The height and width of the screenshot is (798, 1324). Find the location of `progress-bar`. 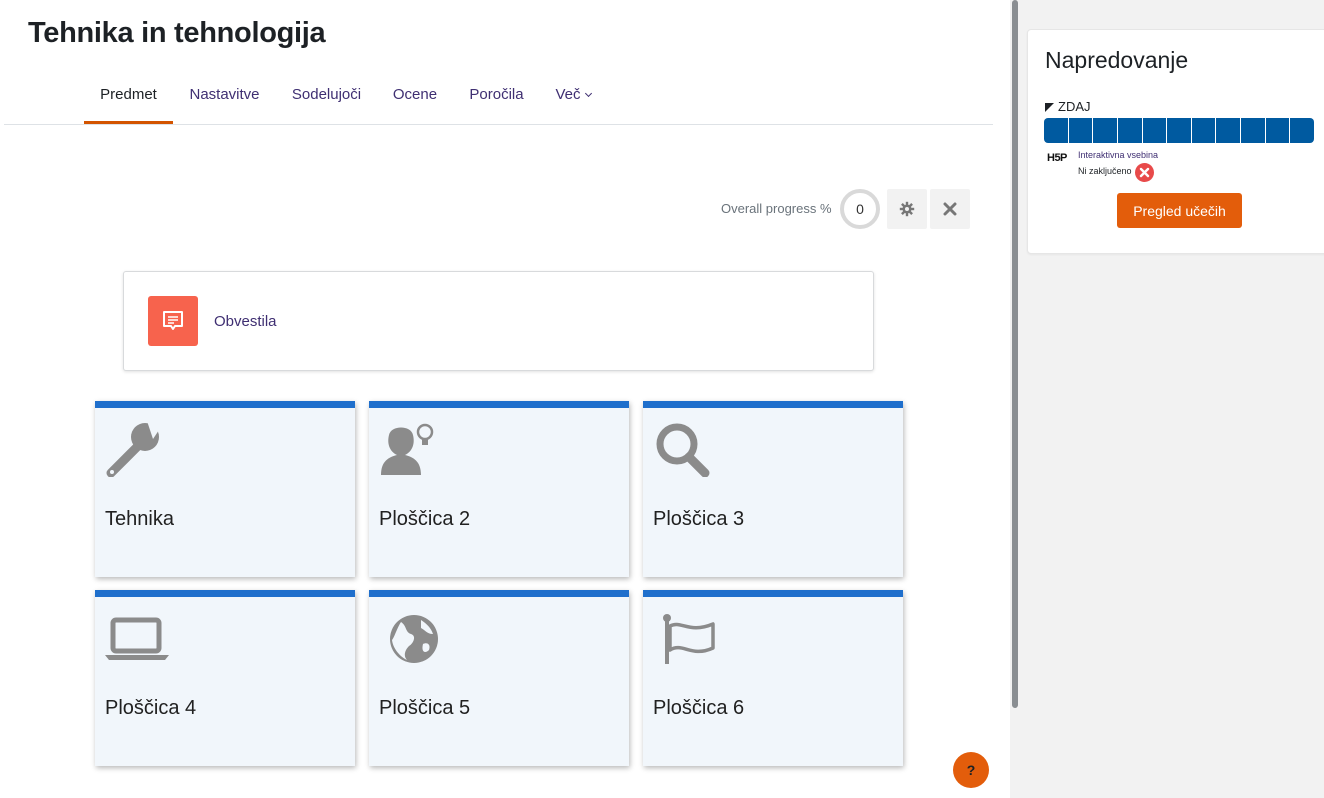

progress-bar is located at coordinates (1179, 130).